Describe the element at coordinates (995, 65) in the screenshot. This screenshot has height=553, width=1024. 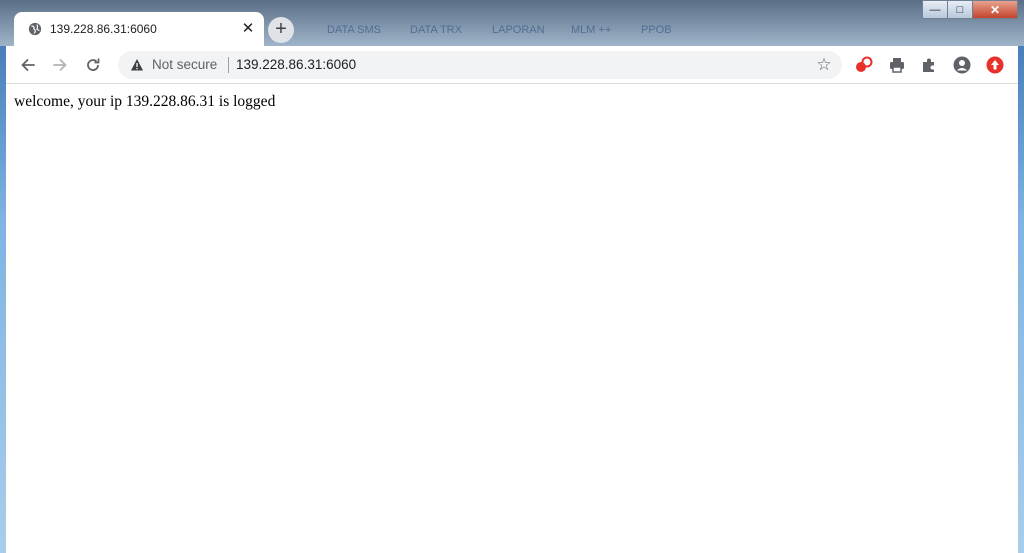
I see `red-circle-ext-icon` at that location.